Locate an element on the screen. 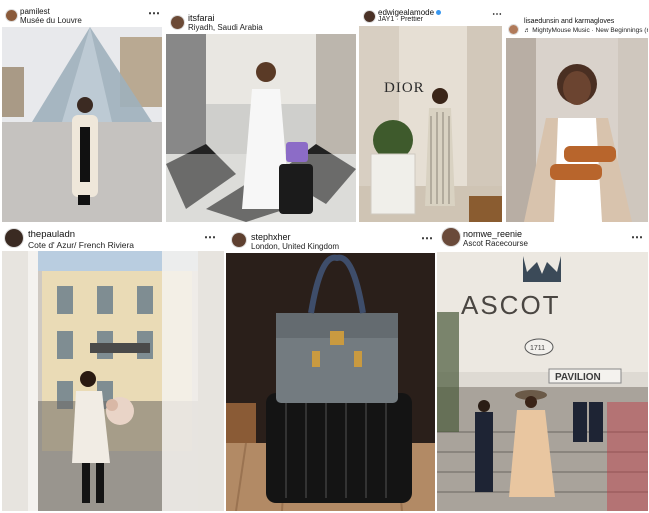  location-label: London, United Kingdom is located at coordinates (295, 246).